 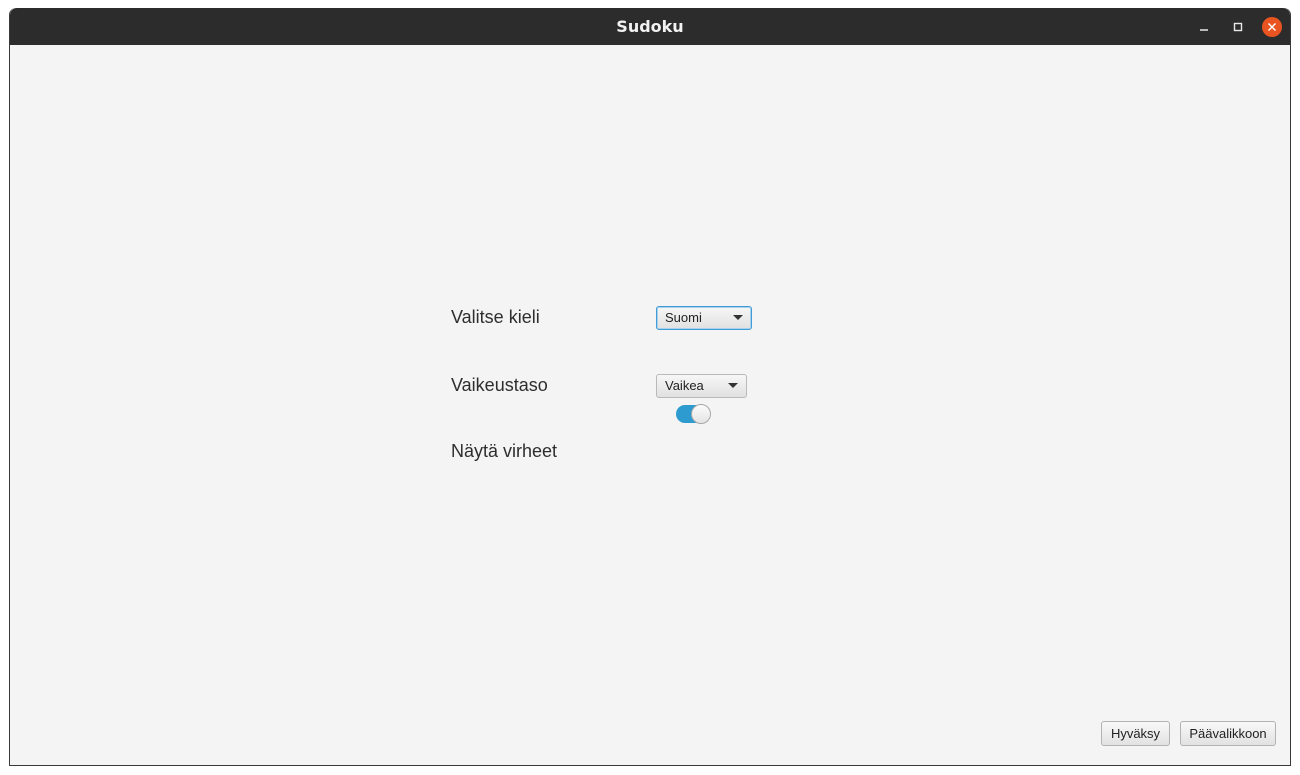 I want to click on show-errors-toggle, so click(x=694, y=414).